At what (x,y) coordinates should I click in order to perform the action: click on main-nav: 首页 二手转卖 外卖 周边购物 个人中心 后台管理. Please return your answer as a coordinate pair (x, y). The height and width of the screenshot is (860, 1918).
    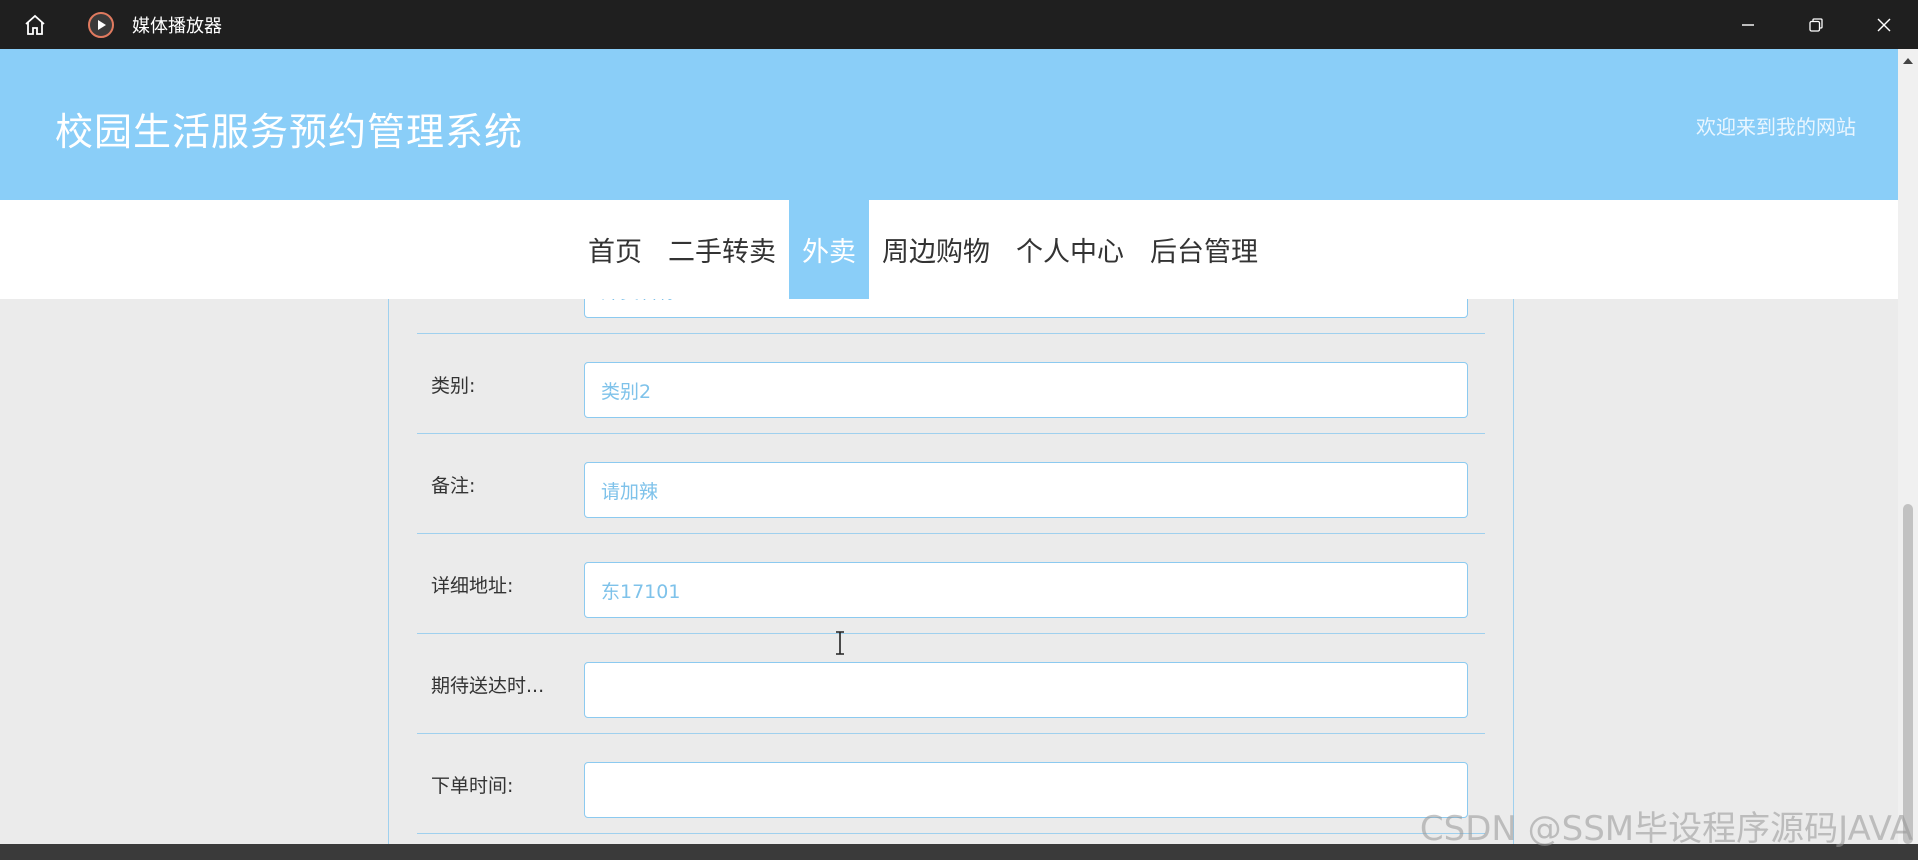
    Looking at the image, I should click on (949, 249).